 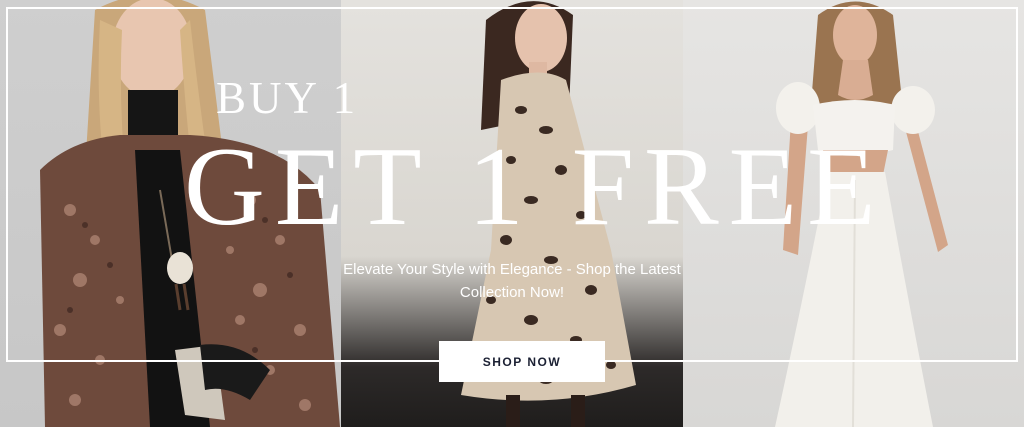 I want to click on shop-now-button: SHOP NOW, so click(x=522, y=361).